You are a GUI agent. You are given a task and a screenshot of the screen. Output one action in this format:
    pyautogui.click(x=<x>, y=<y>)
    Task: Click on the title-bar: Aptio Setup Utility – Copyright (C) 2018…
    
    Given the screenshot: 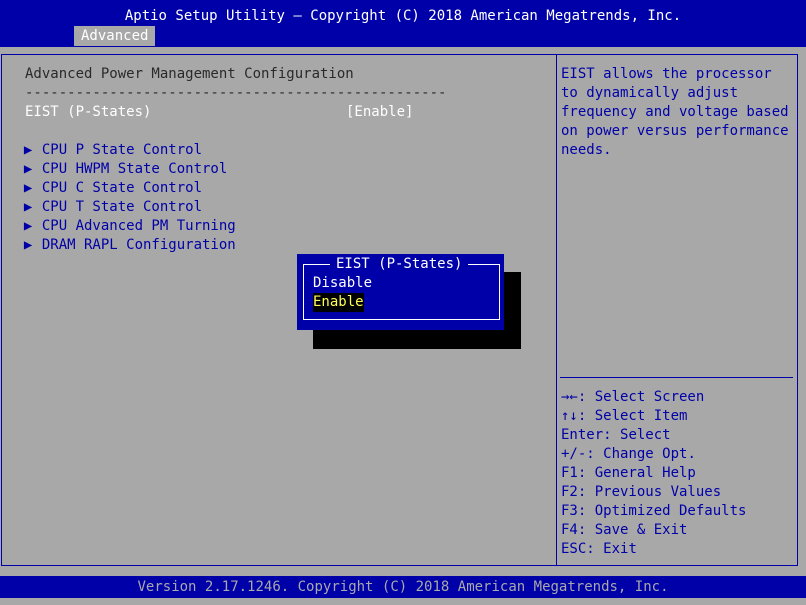 What is the action you would take?
    pyautogui.click(x=403, y=23)
    